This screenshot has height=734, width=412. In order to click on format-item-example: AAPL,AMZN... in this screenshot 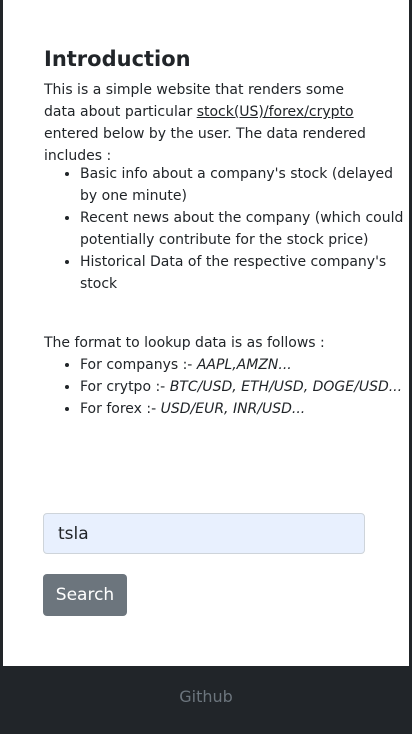, I will do `click(244, 365)`.